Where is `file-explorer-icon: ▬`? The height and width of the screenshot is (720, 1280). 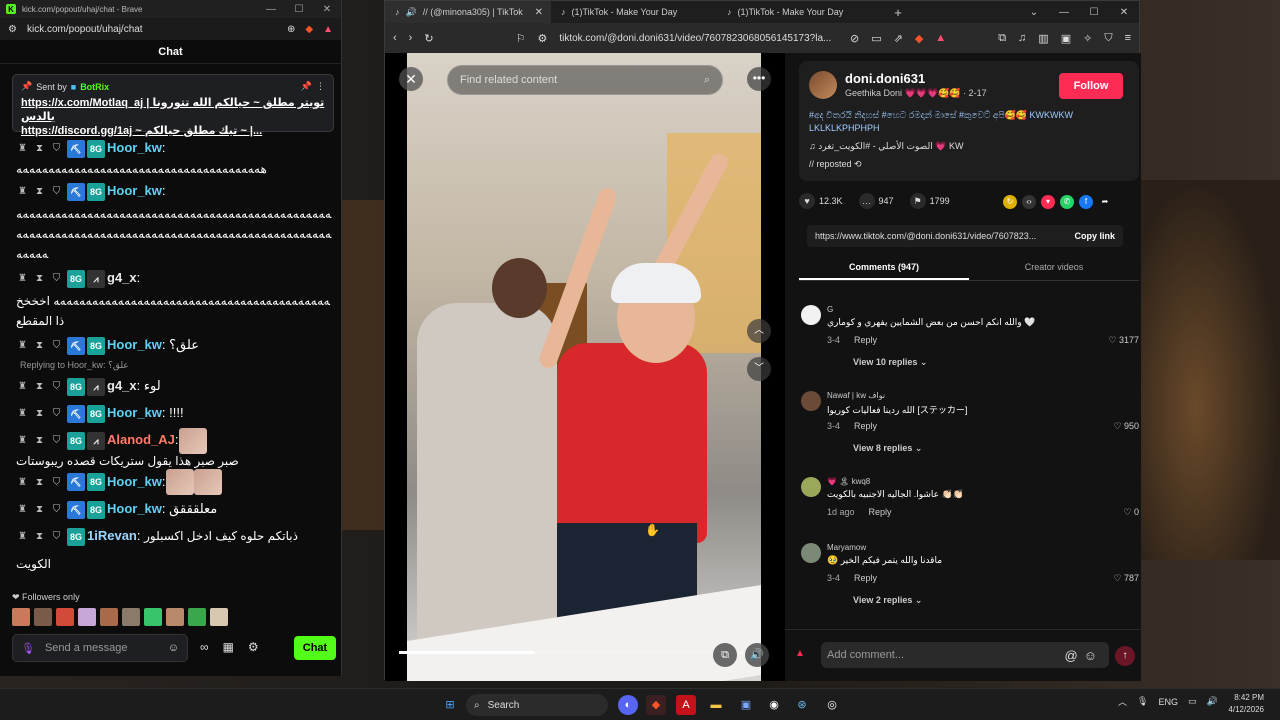
file-explorer-icon: ▬ is located at coordinates (716, 705).